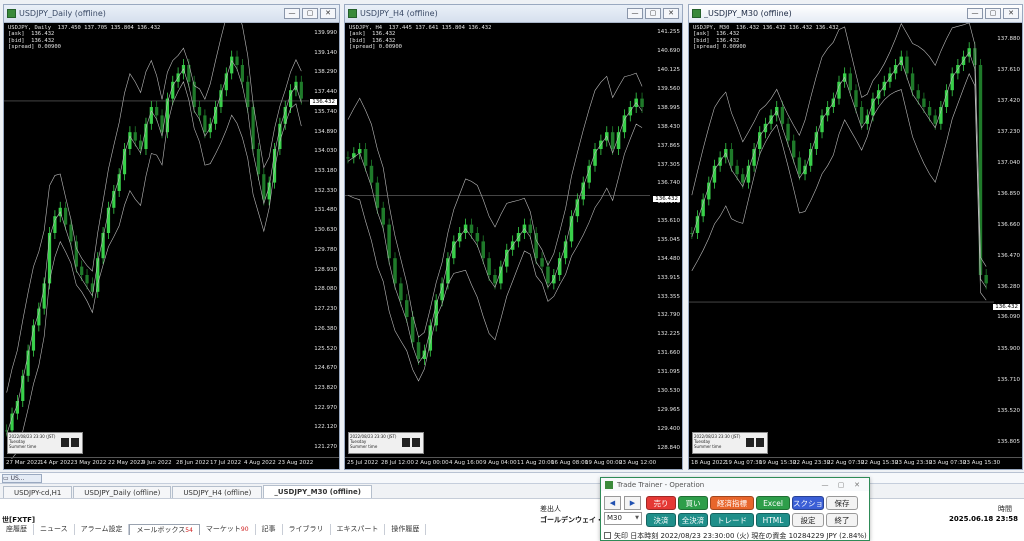 The width and height of the screenshot is (1024, 541). I want to click on time-tick-label: 22 May 2022, so click(126, 463).